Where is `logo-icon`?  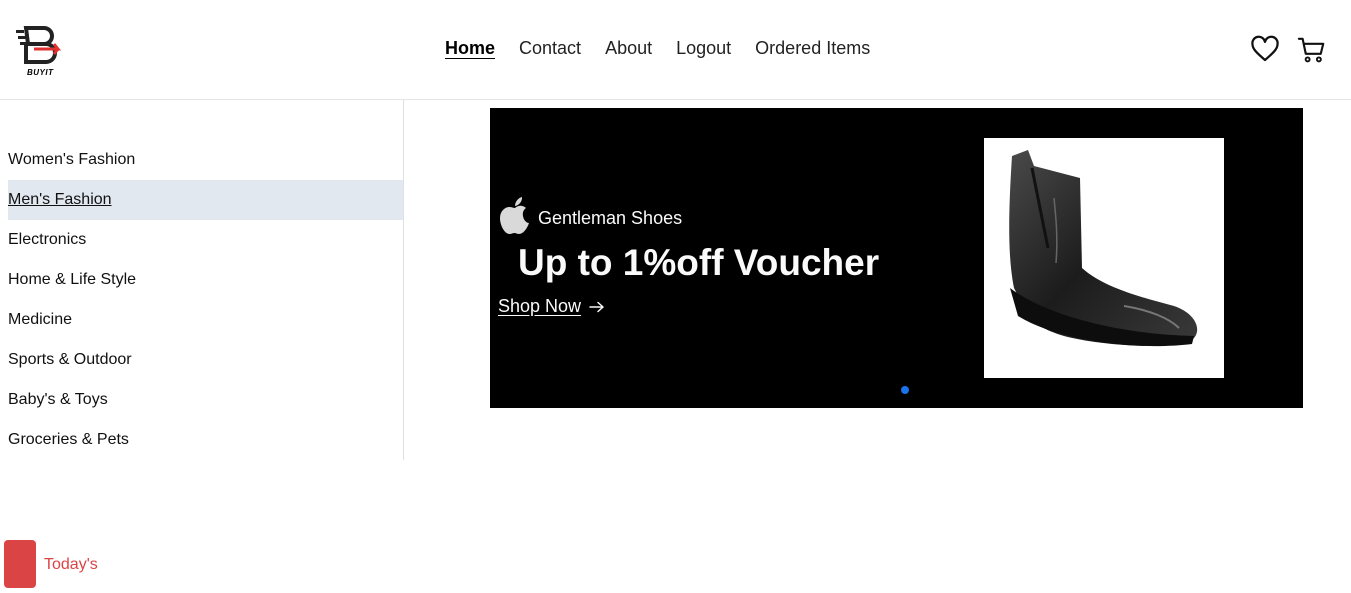 logo-icon is located at coordinates (39, 45).